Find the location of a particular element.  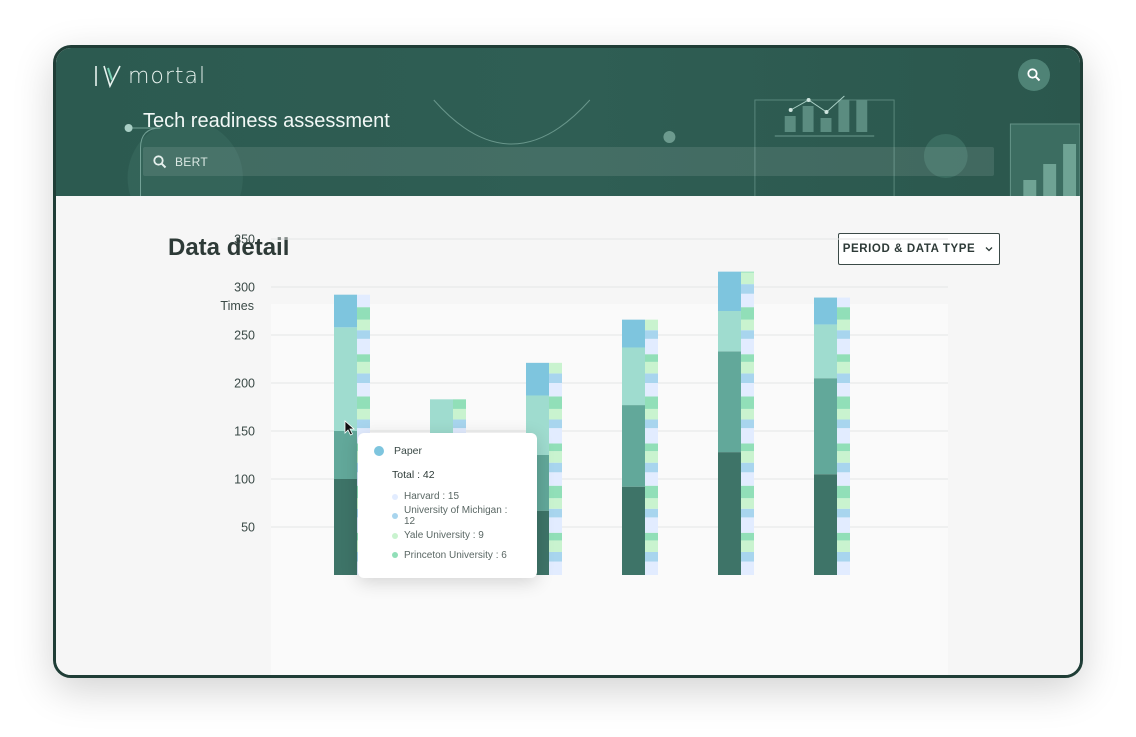

tooltip-item-label: University of Michigan : 12 is located at coordinates (455, 516).